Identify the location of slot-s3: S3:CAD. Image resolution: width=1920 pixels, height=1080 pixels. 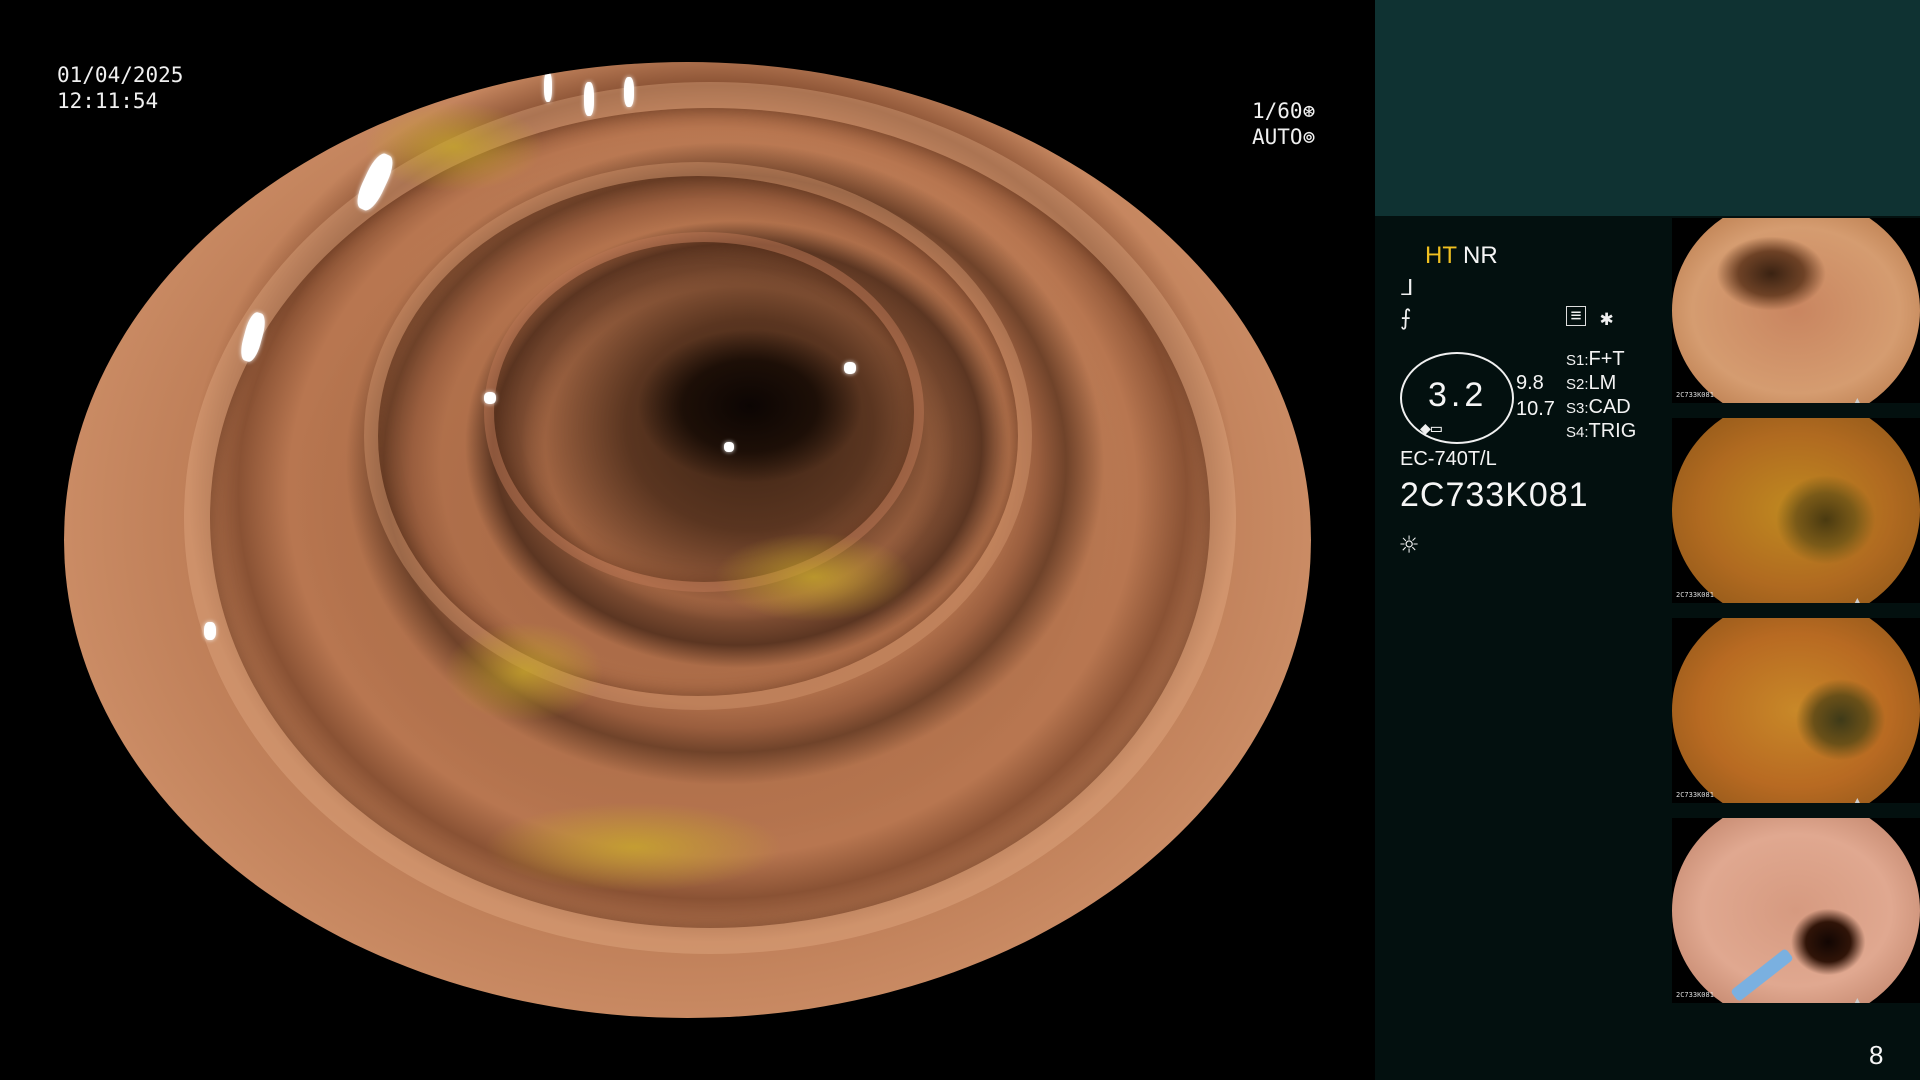
(1598, 407).